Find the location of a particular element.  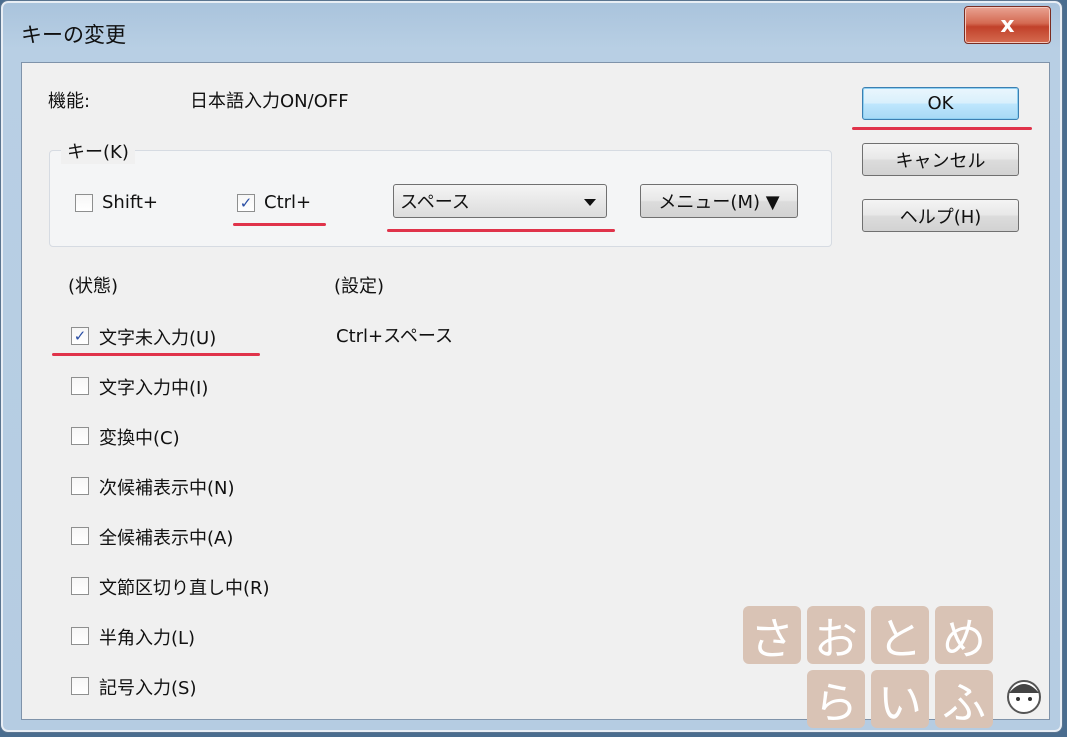

state-checkbox-symbol is located at coordinates (80, 686).